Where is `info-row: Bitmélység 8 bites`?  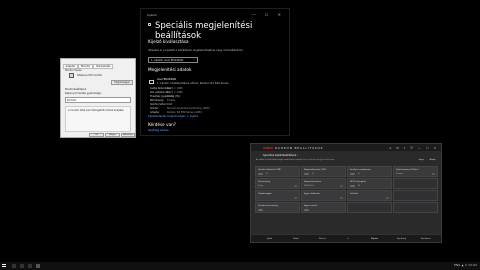 info-row: Bitmélység 8 bites is located at coordinates (163, 100).